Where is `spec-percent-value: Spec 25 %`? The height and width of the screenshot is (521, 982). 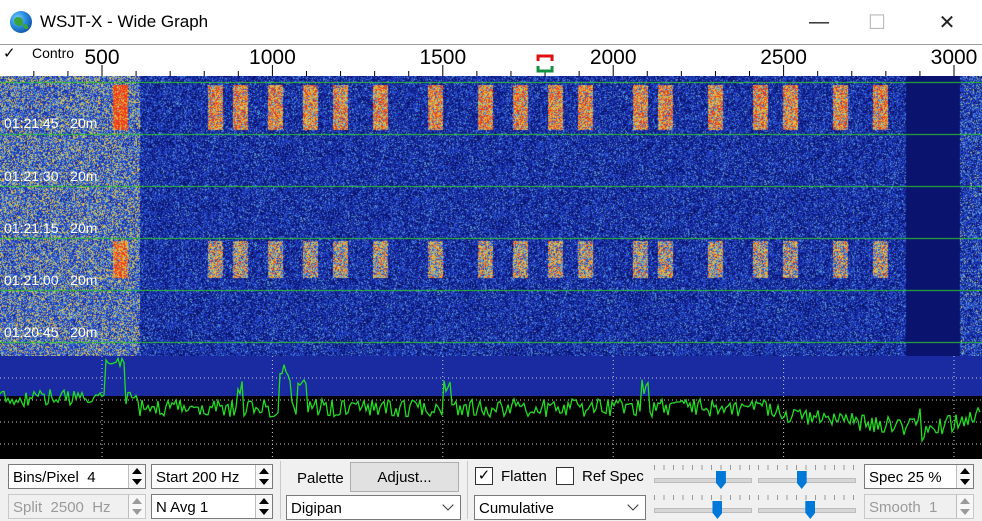
spec-percent-value: Spec 25 % is located at coordinates (905, 477).